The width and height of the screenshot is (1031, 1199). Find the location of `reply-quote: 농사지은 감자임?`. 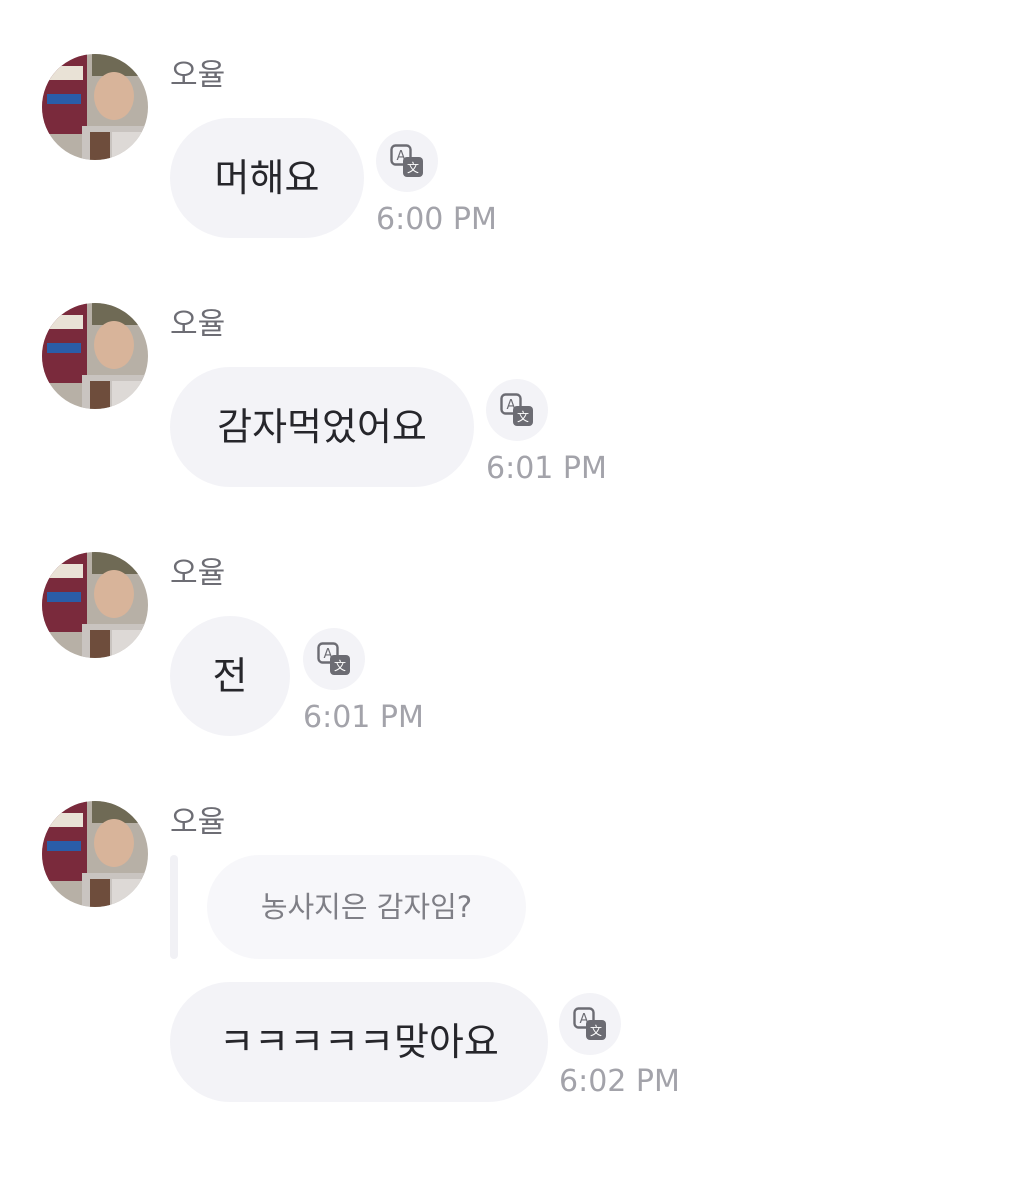

reply-quote: 농사지은 감자임? is located at coordinates (366, 907).